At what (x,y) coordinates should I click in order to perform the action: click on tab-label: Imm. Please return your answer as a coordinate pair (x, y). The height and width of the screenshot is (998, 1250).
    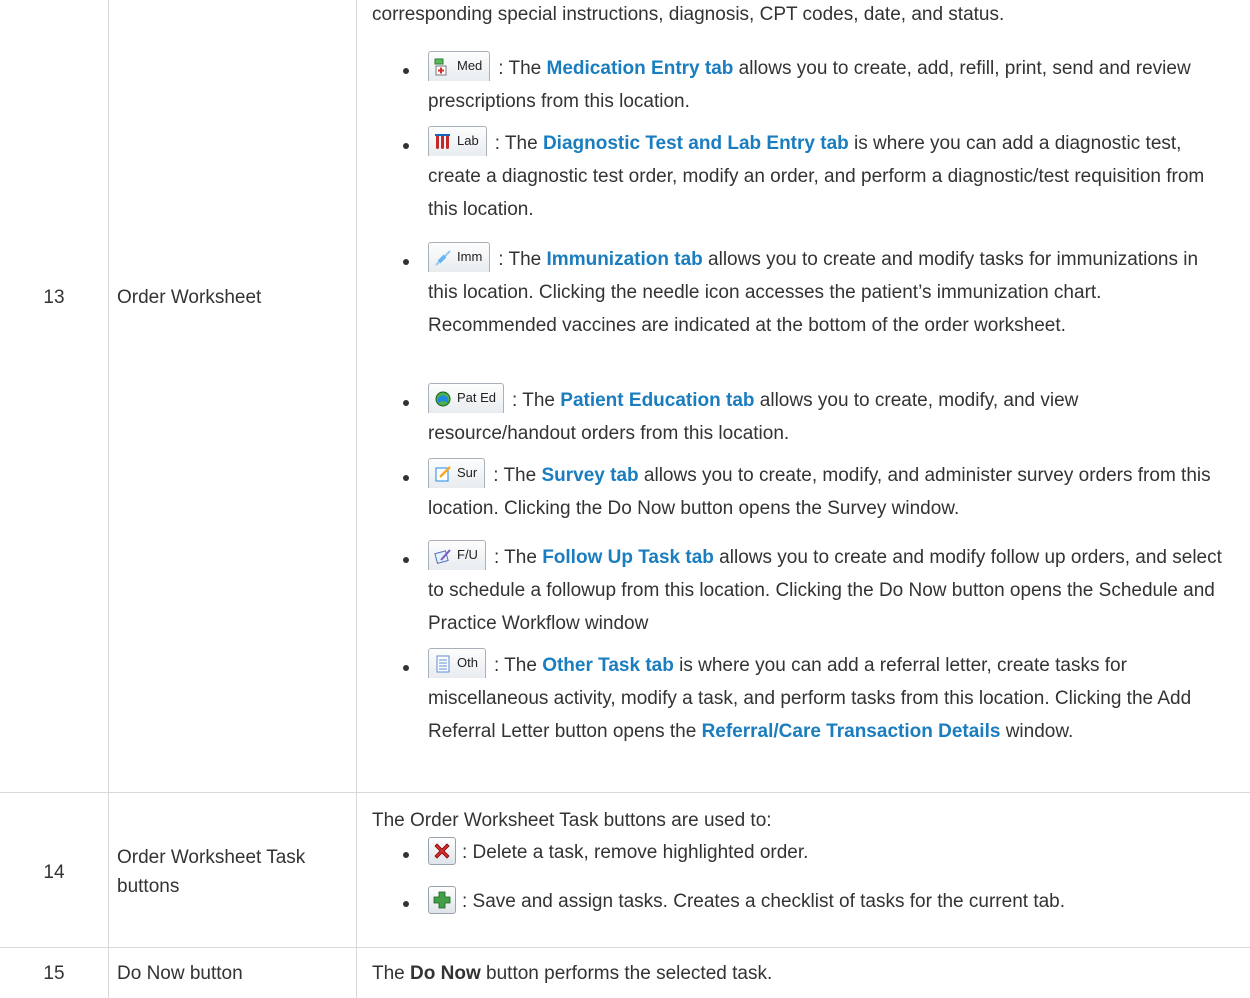
    Looking at the image, I should click on (470, 256).